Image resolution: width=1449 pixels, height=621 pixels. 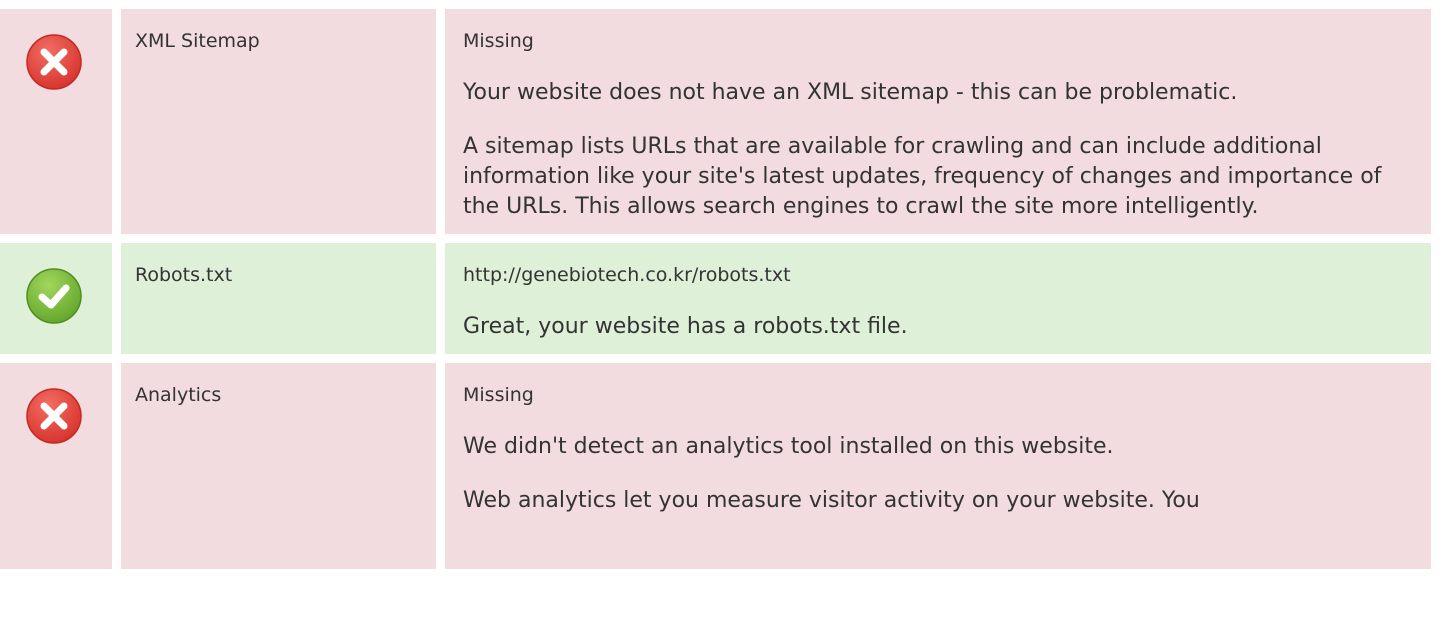 I want to click on check-label: Analytics, so click(x=278, y=466).